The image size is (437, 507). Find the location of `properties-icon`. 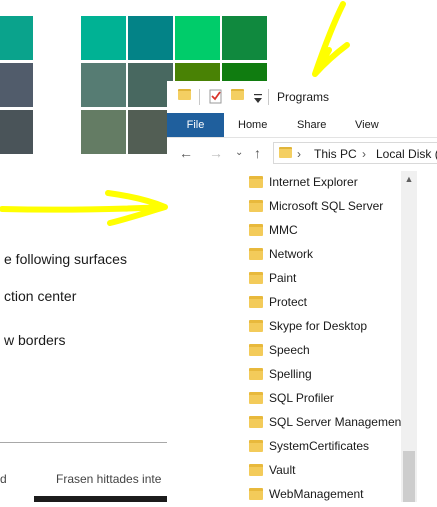

properties-icon is located at coordinates (216, 98).